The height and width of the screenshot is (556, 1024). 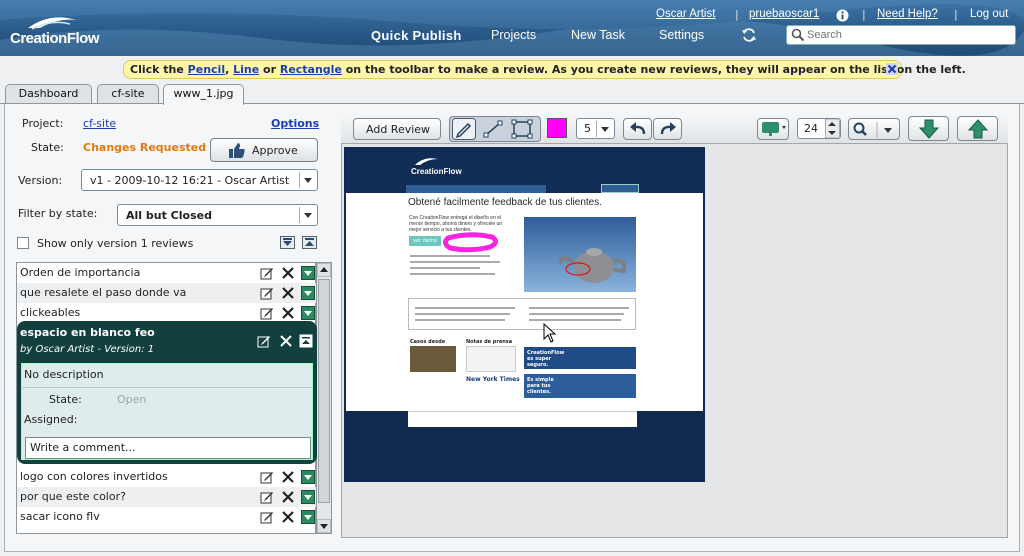 I want to click on info-icon, so click(x=842, y=15).